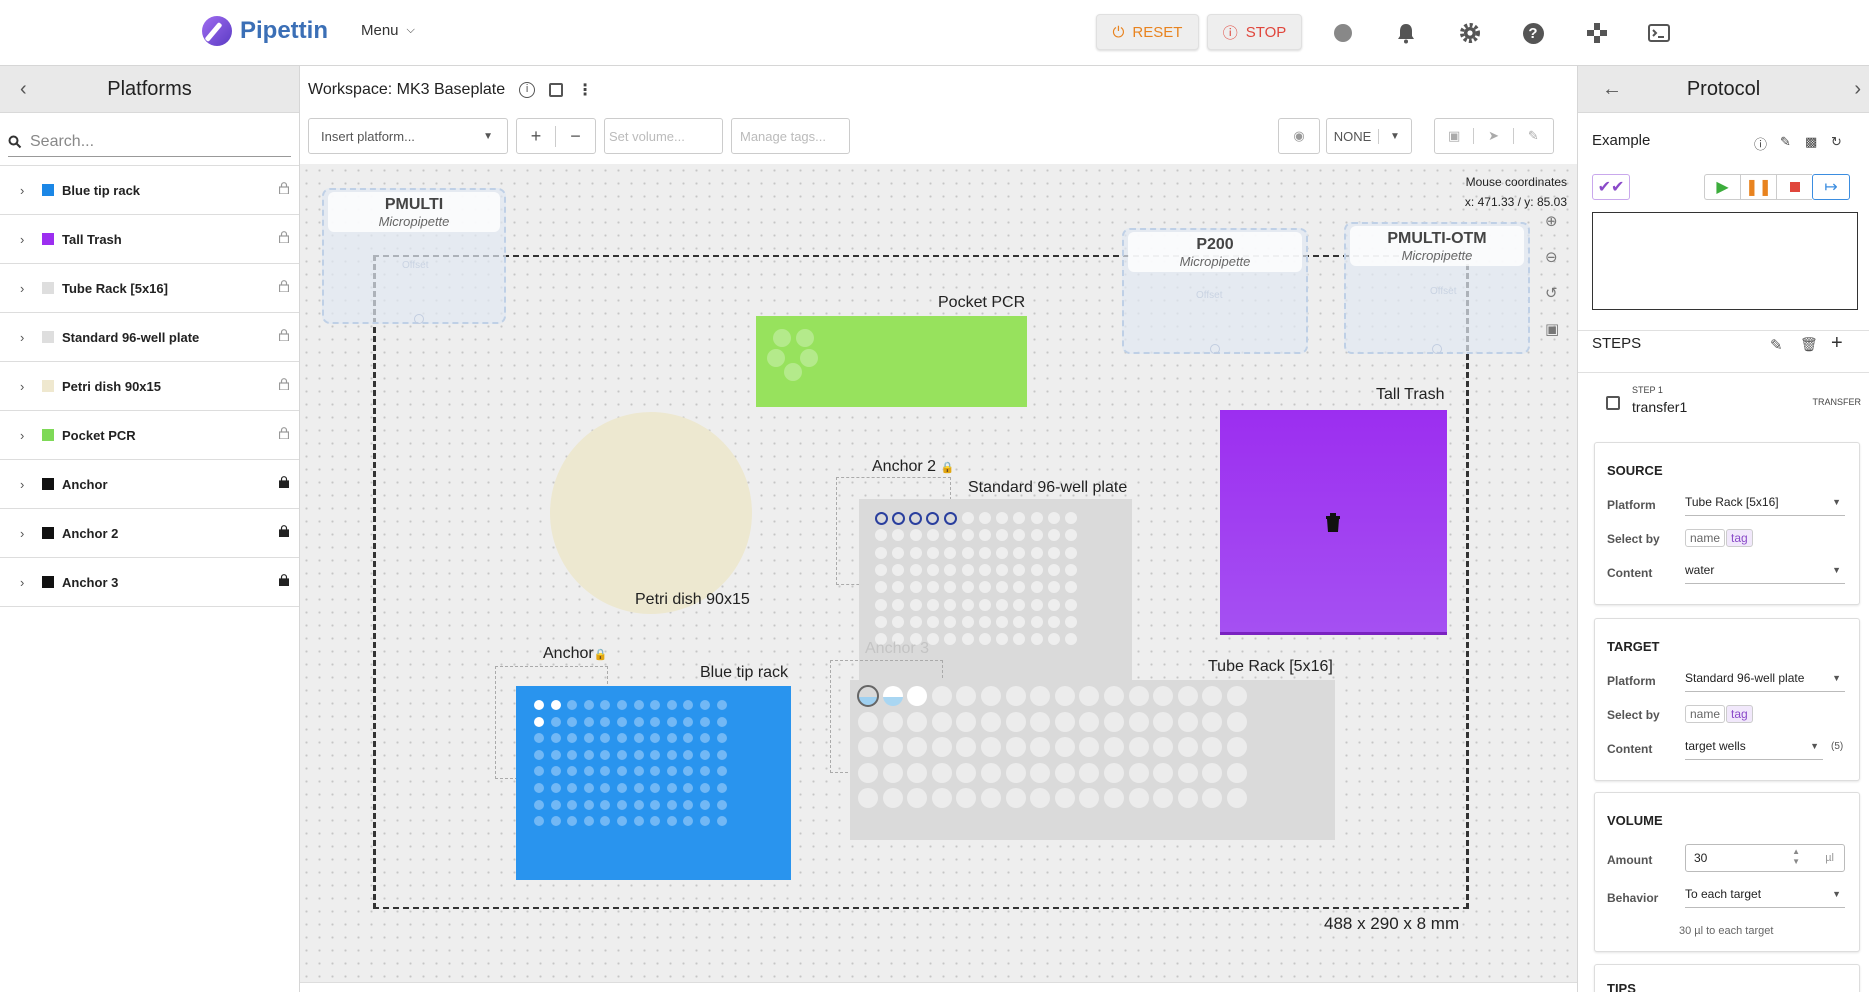  What do you see at coordinates (1215, 291) in the screenshot?
I see `tool-head-p200: P200 Micropipette Offset` at bounding box center [1215, 291].